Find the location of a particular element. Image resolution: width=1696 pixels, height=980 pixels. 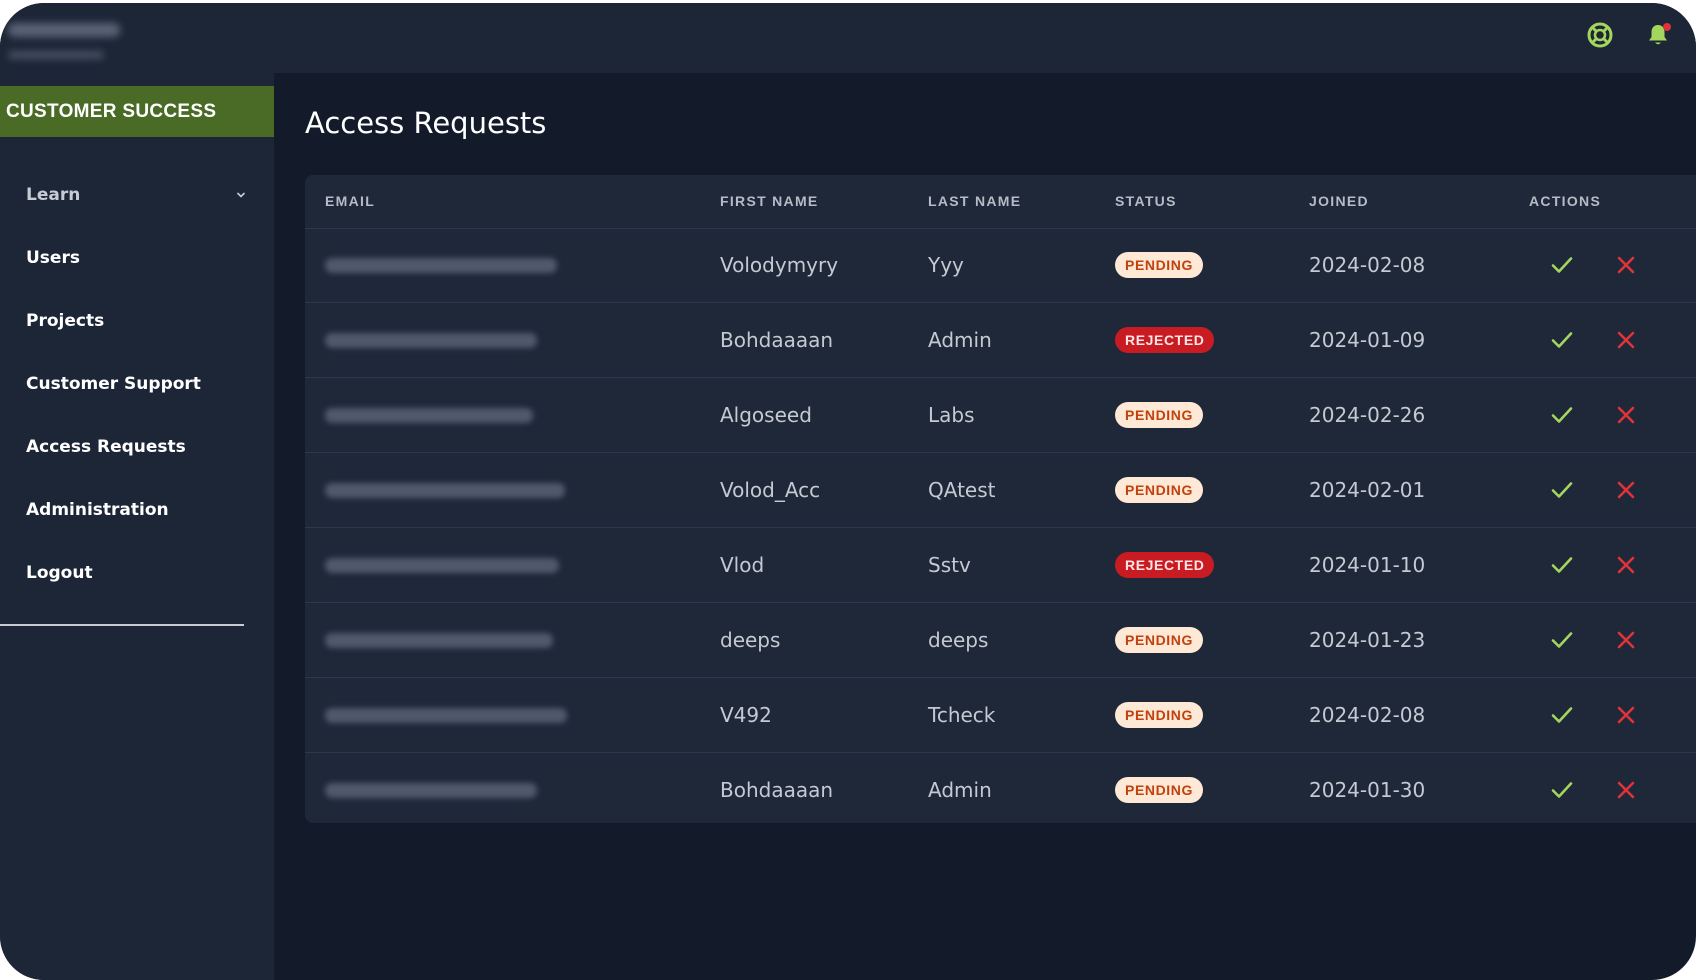

sidebar-item-access-requests: Access Requests is located at coordinates (136, 447).